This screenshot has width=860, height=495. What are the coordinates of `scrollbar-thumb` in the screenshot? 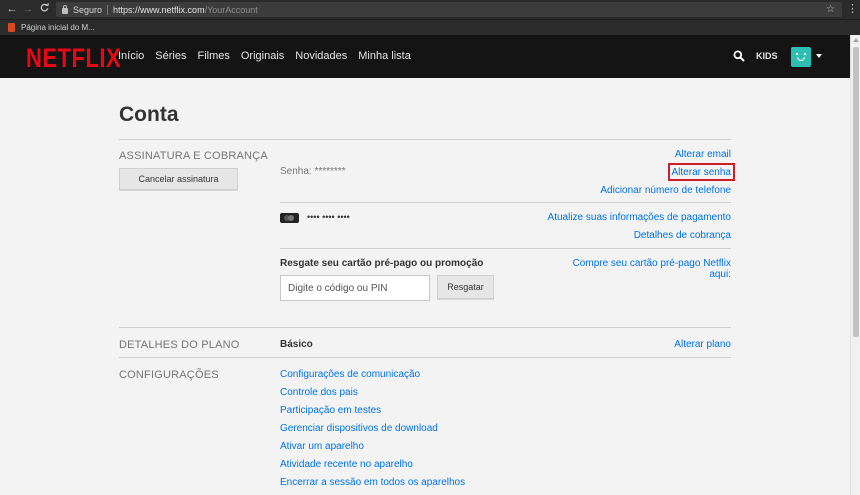 It's located at (856, 192).